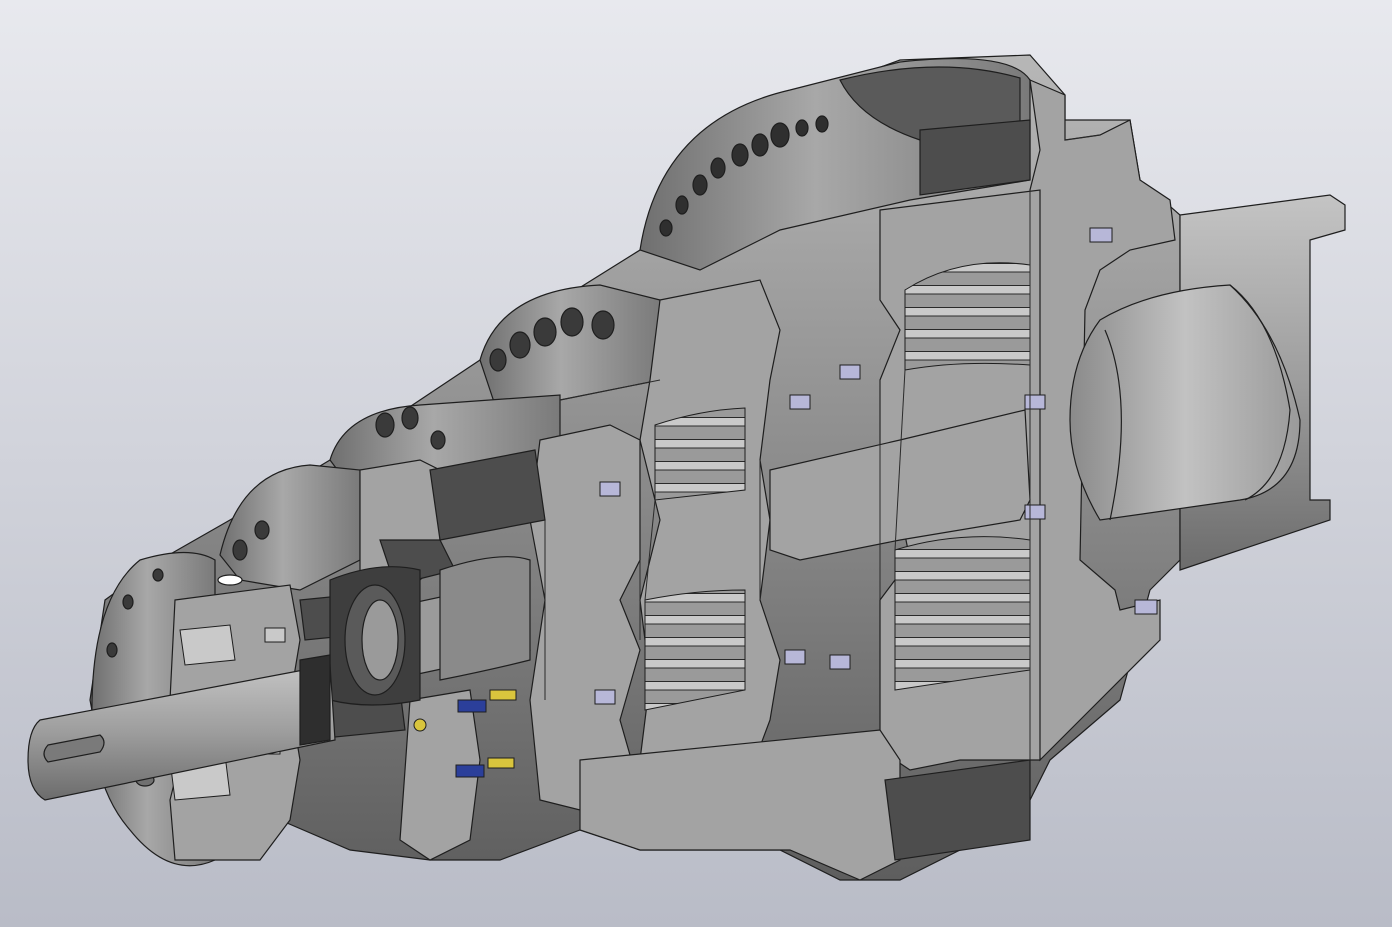 The width and height of the screenshot is (1392, 927). Describe the element at coordinates (700, 454) in the screenshot. I see `ring-gear-stage-3-upper` at that location.